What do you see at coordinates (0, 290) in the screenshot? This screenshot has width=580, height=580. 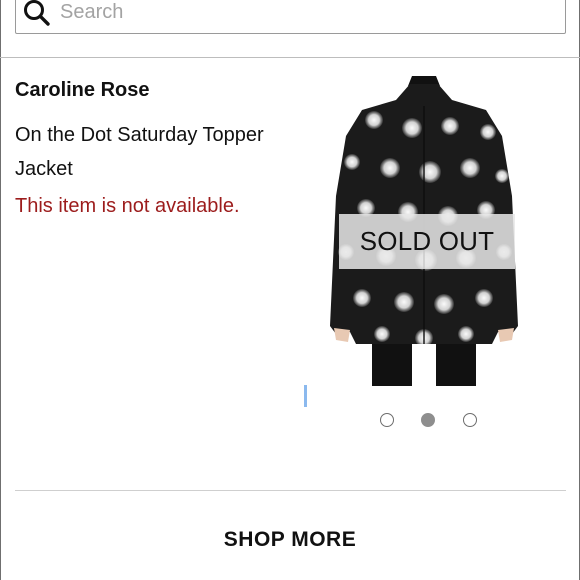 I see `left-frame-border` at bounding box center [0, 290].